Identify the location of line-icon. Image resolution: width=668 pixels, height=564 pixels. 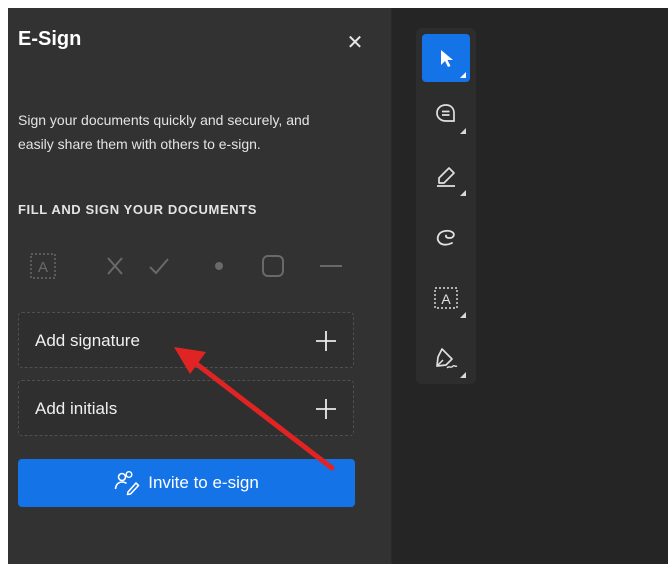
(331, 266).